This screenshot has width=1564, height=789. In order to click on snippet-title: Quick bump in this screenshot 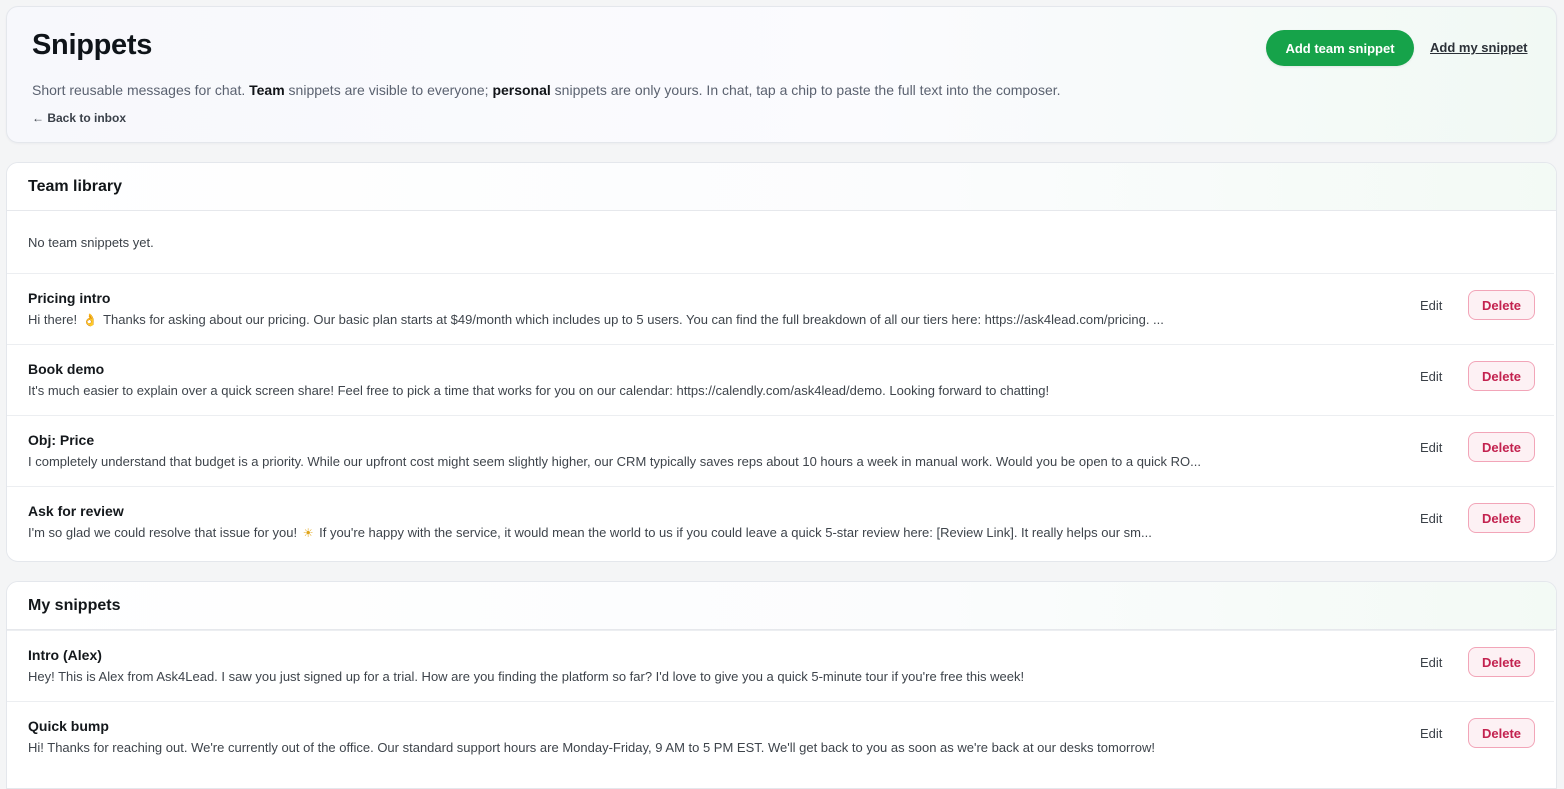, I will do `click(68, 726)`.